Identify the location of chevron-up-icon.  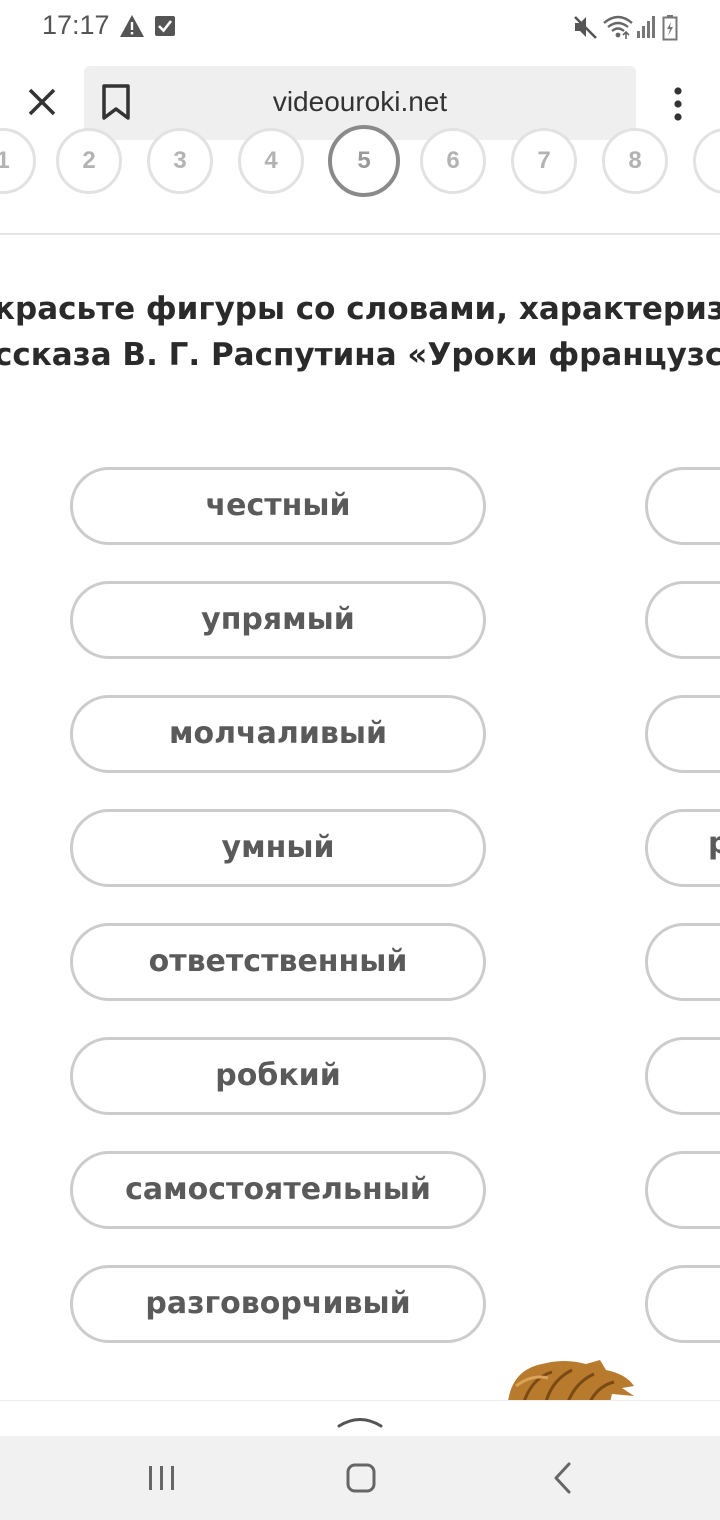
(360, 1420).